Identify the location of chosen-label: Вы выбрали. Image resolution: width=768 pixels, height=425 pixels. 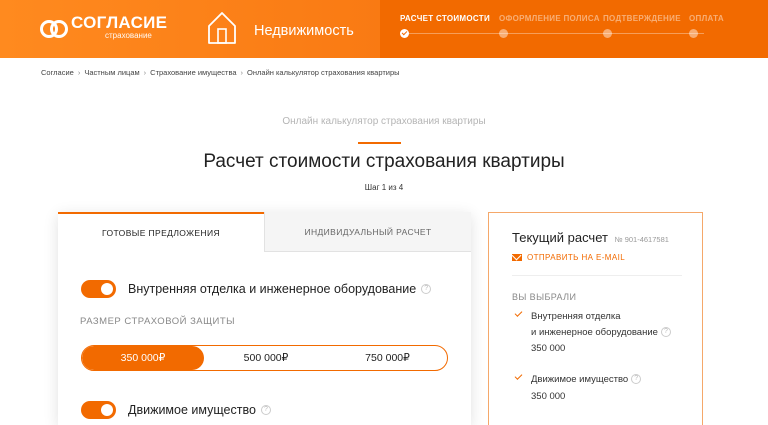
(544, 297).